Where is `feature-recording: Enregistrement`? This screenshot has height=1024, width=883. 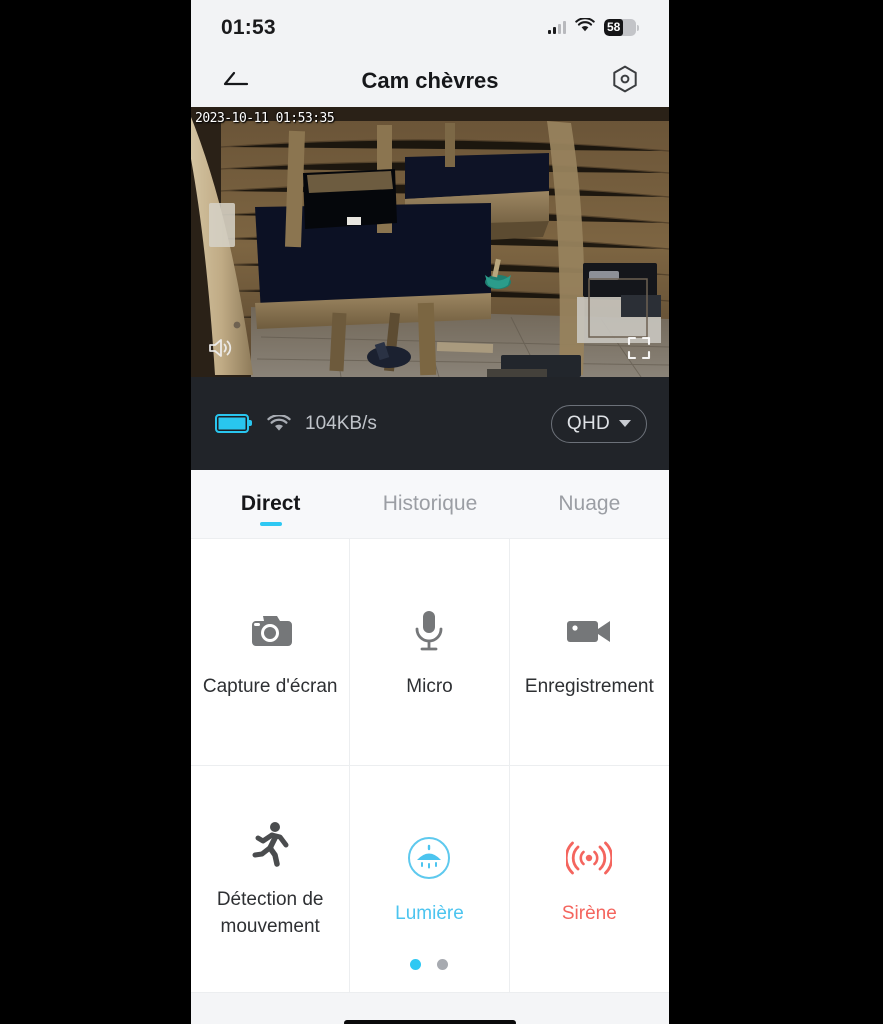 feature-recording: Enregistrement is located at coordinates (589, 652).